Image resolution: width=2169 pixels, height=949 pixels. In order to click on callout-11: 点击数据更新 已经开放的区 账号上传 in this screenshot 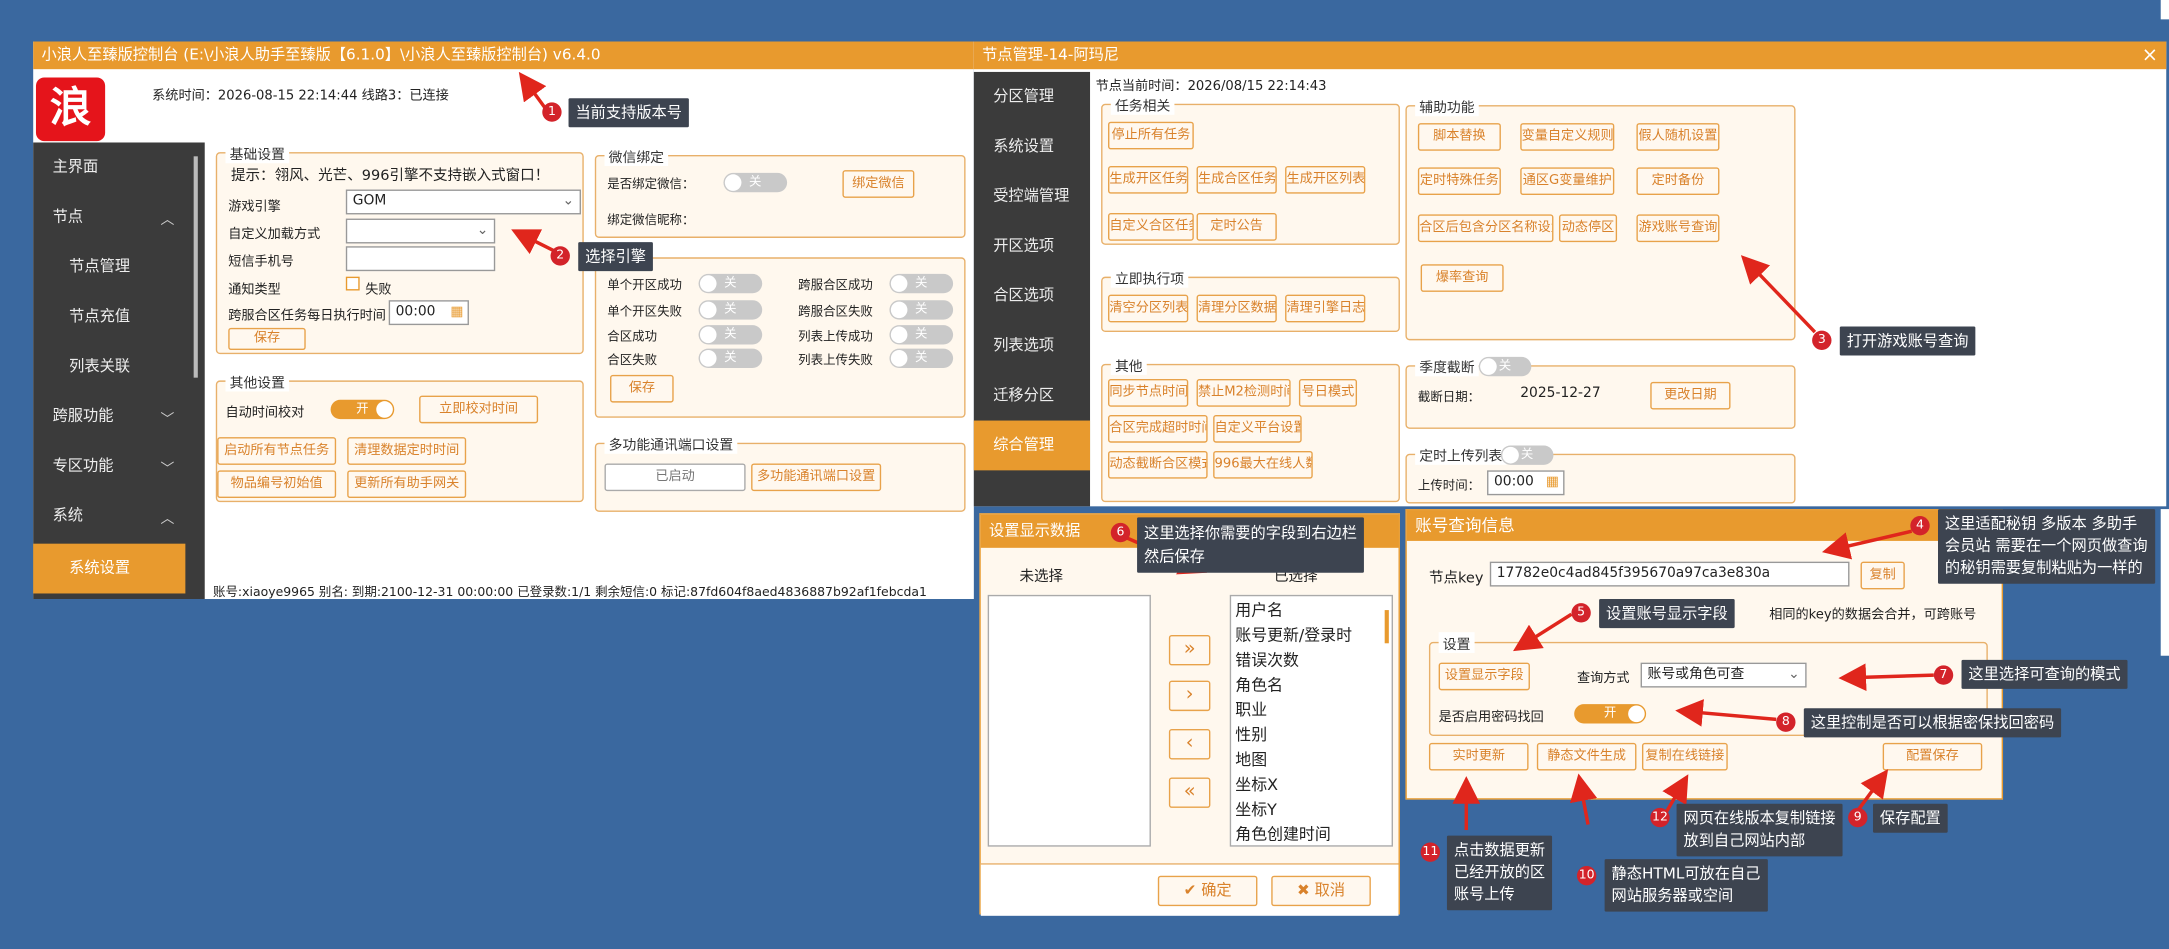, I will do `click(1499, 873)`.